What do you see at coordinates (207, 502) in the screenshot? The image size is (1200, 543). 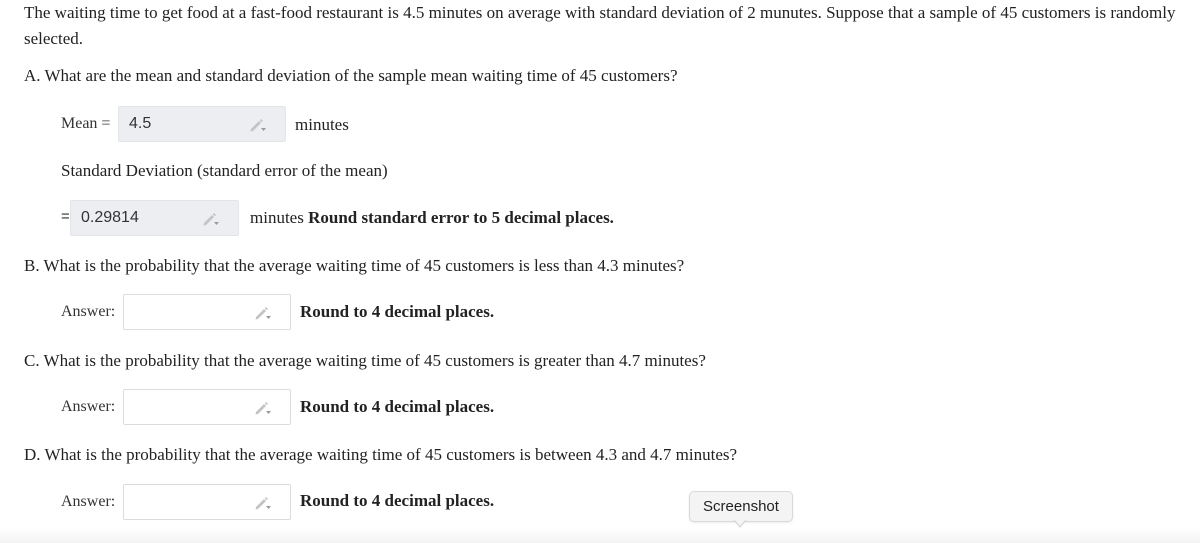 I see `answer-d-input` at bounding box center [207, 502].